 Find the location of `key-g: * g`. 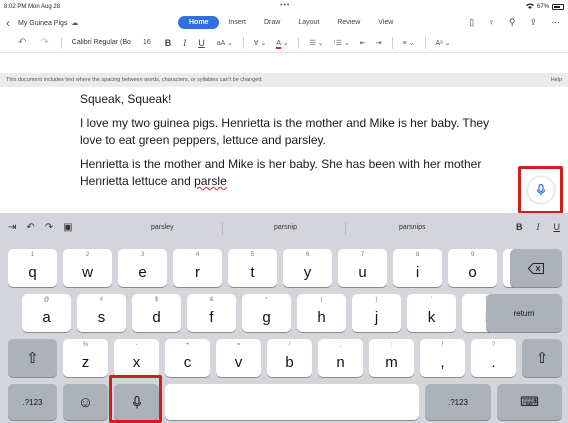

key-g: * g is located at coordinates (266, 313).